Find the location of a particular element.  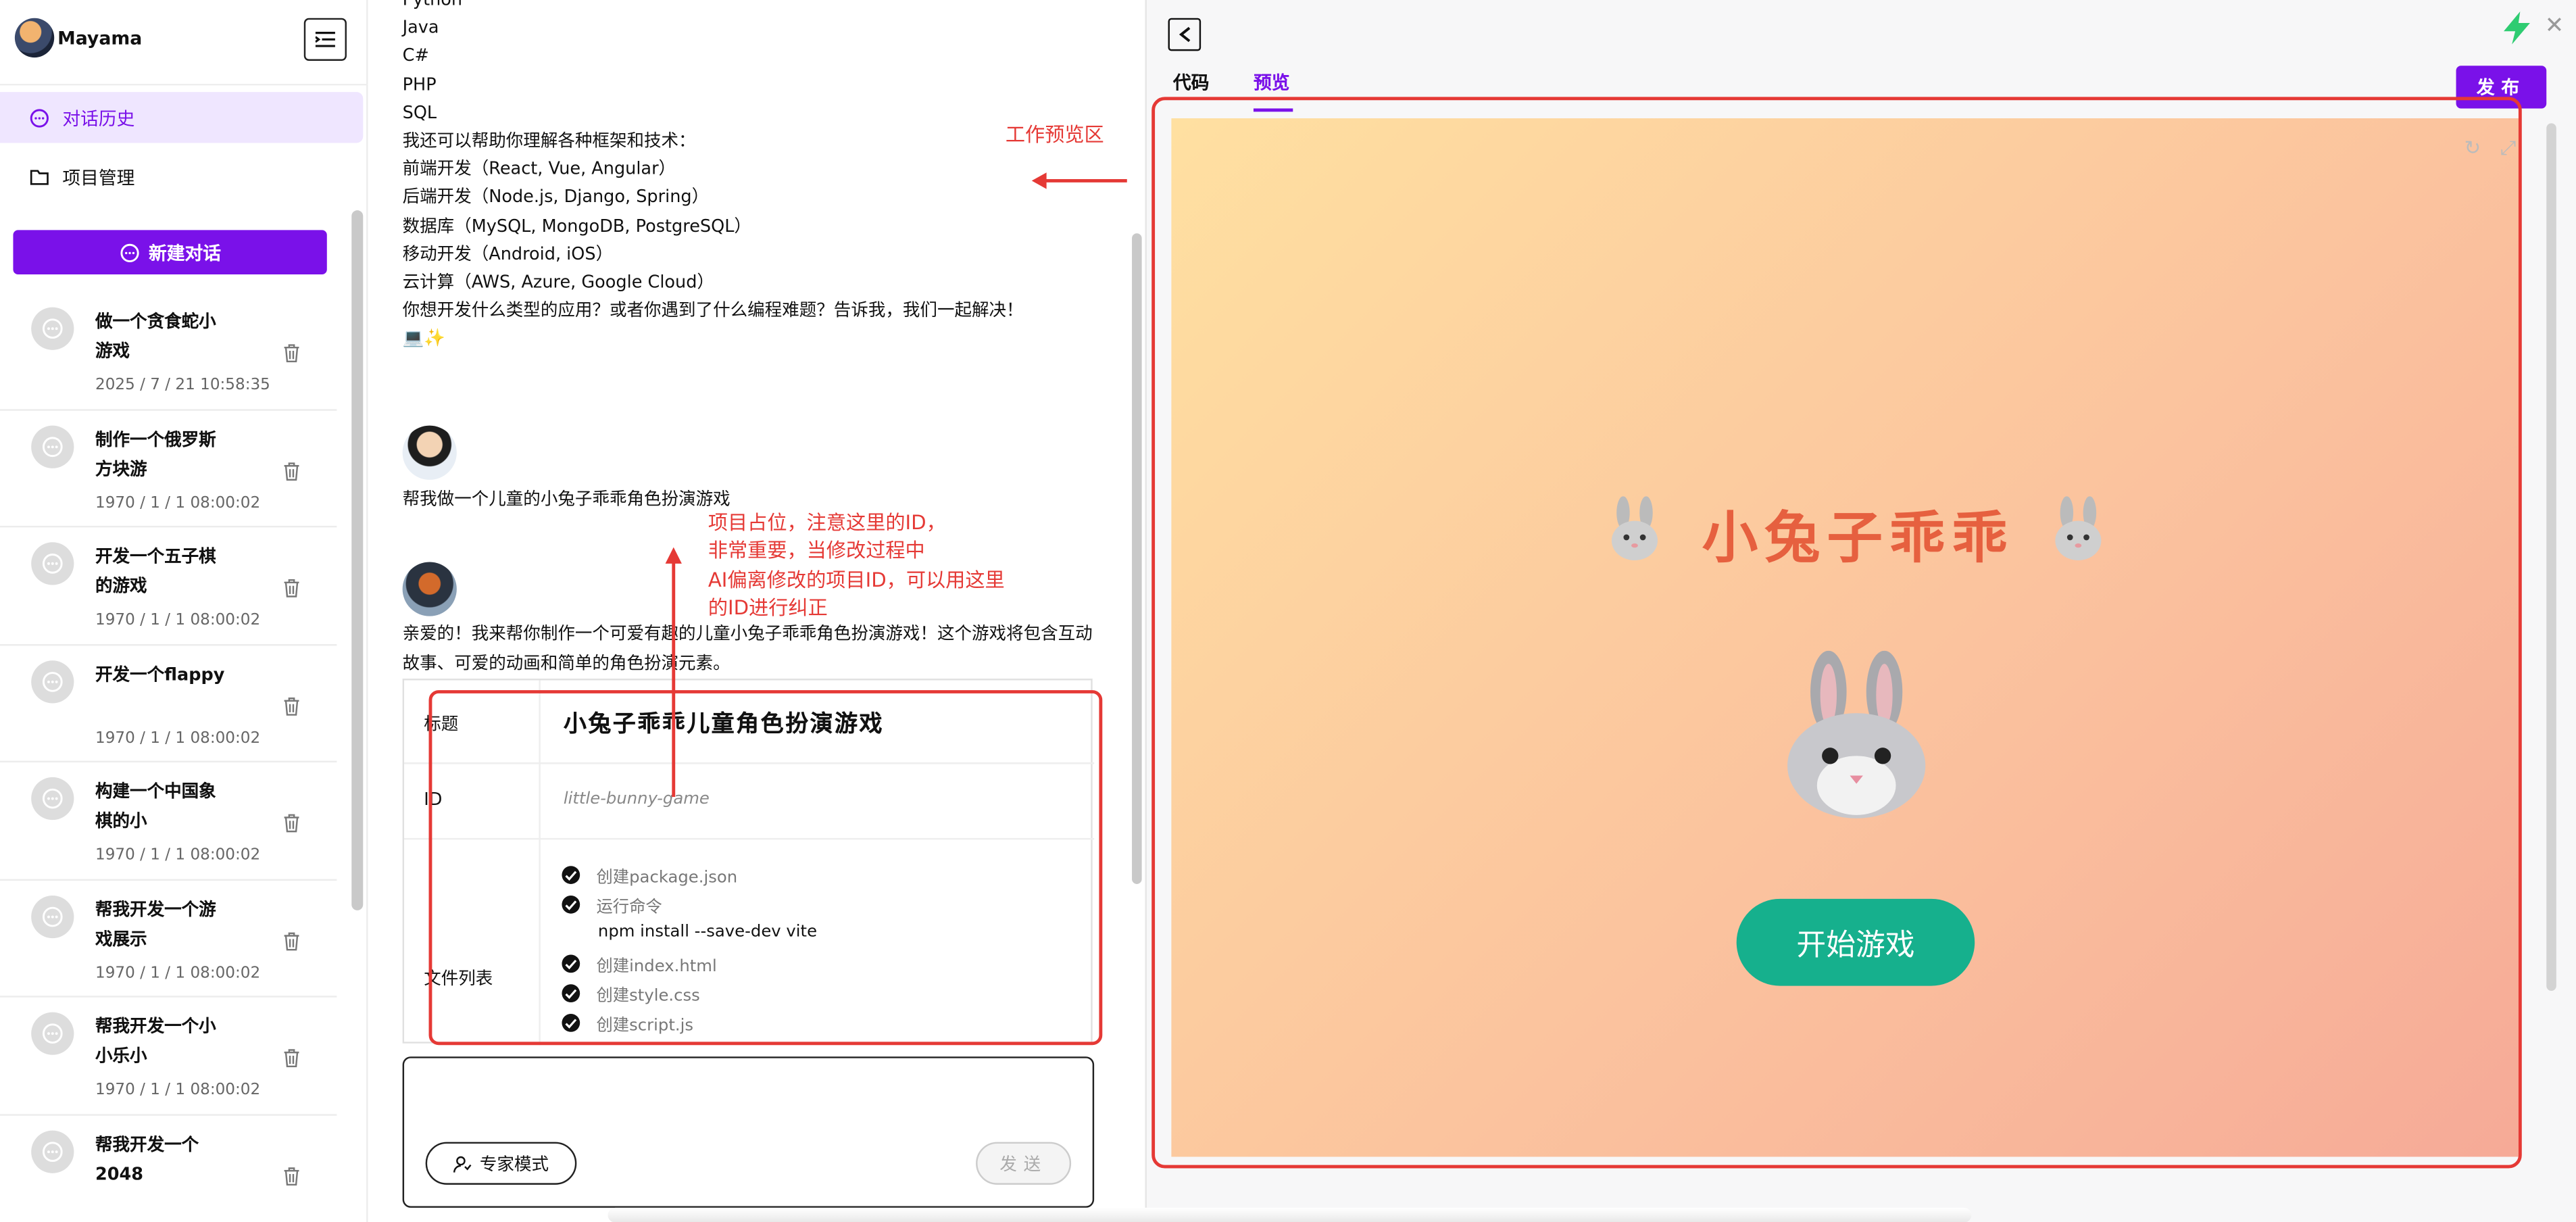

app-logo-avatar is located at coordinates (34, 38).